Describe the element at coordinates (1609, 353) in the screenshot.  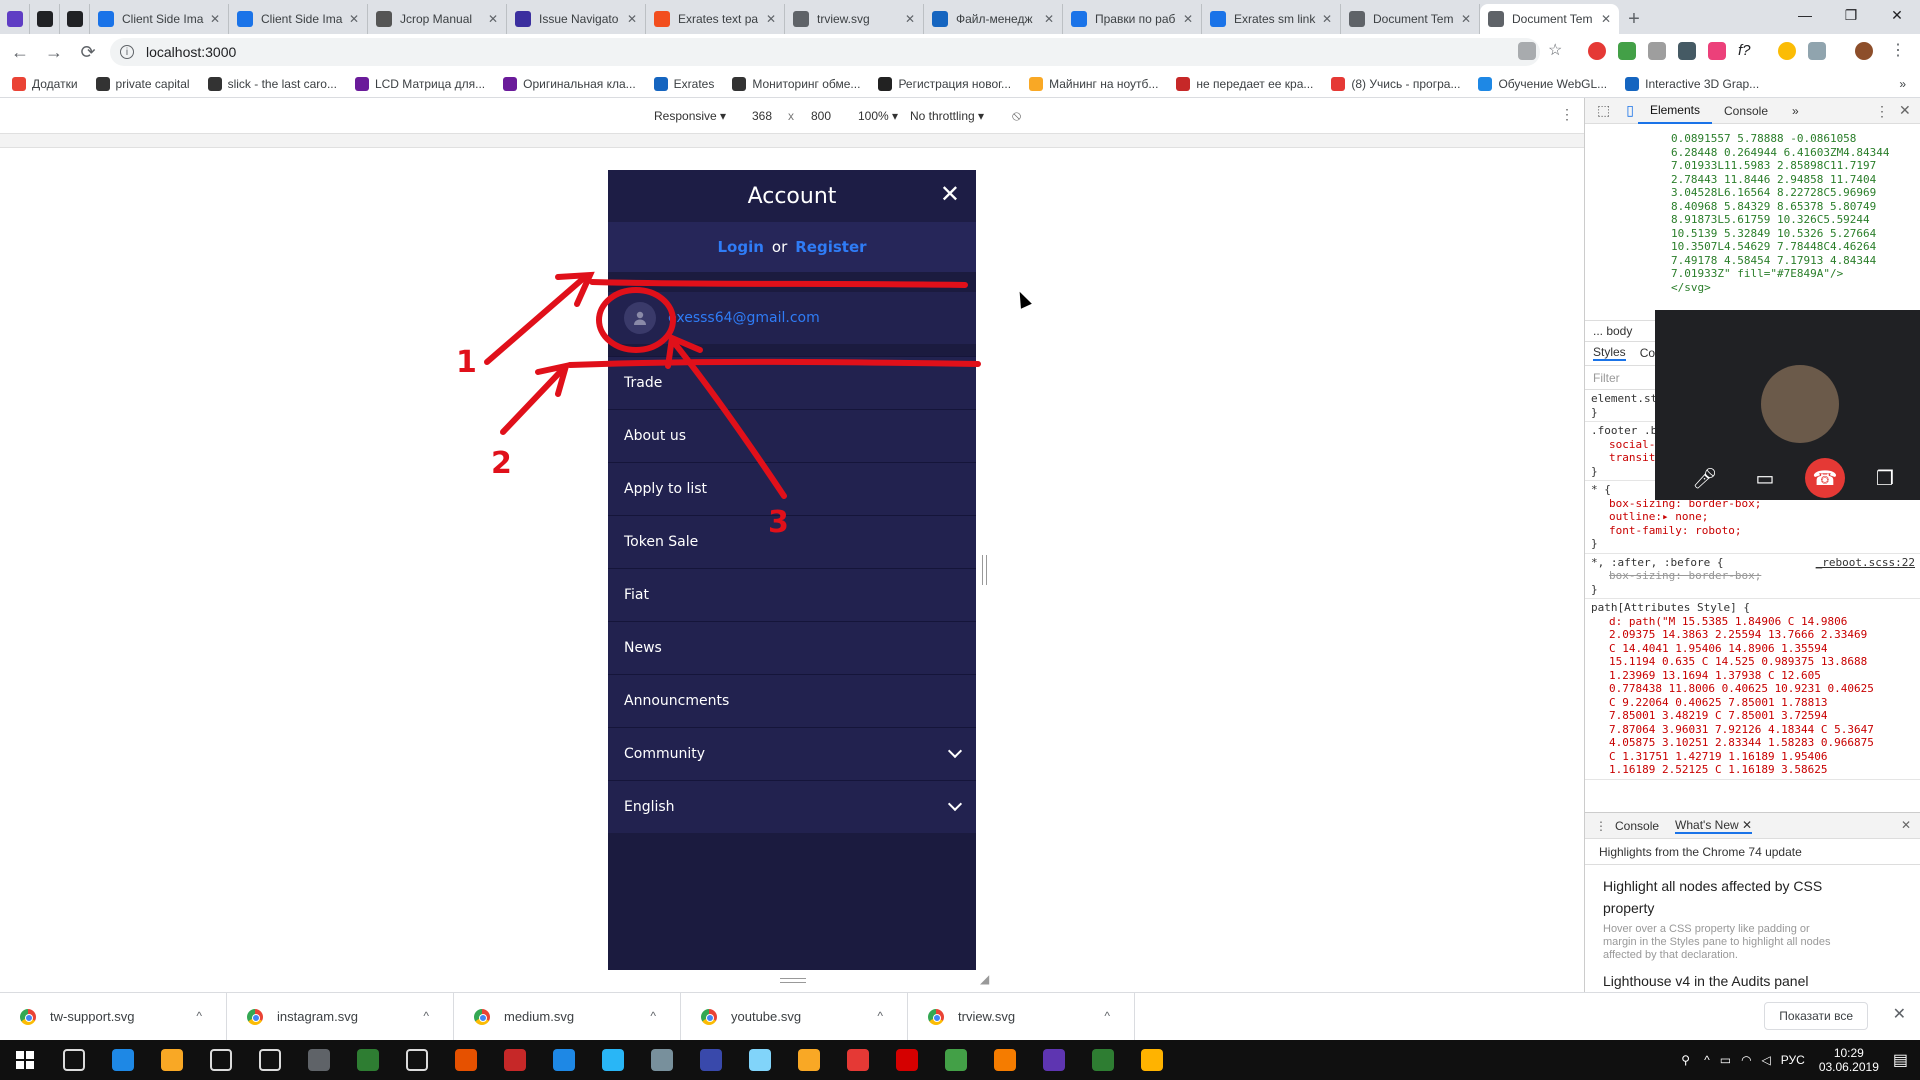
I see `tab-styles: Styles` at that location.